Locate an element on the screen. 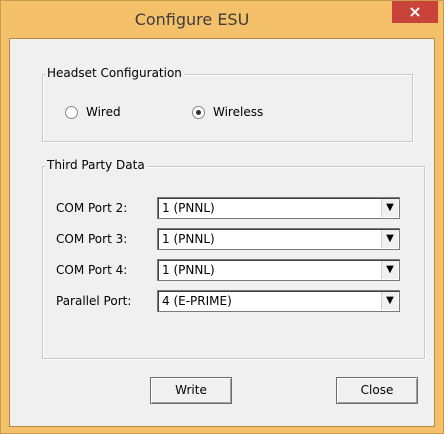 The width and height of the screenshot is (444, 434). com-port-2-value: 1 (PNNL) is located at coordinates (188, 208).